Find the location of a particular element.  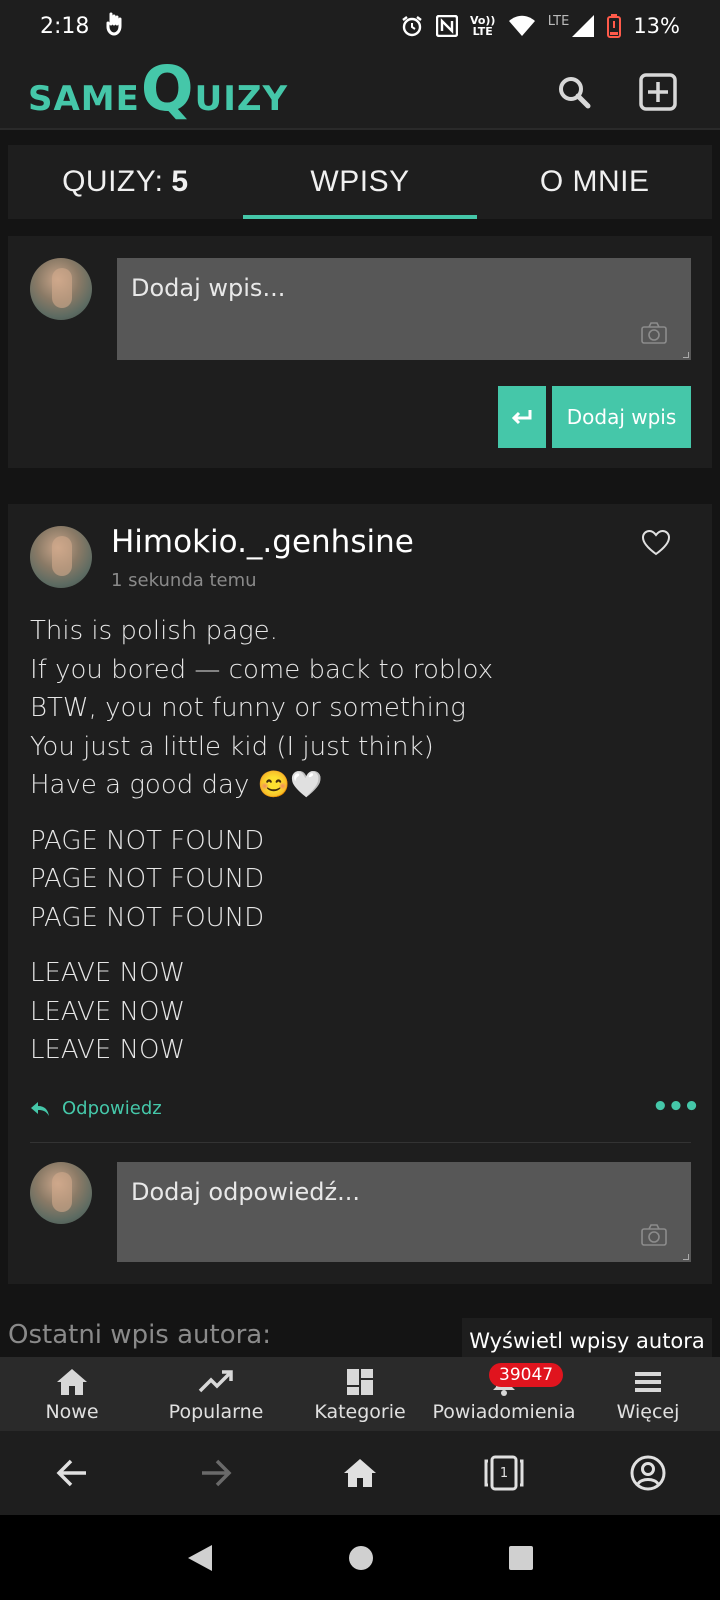

browser-nav: 1 is located at coordinates (360, 1473).